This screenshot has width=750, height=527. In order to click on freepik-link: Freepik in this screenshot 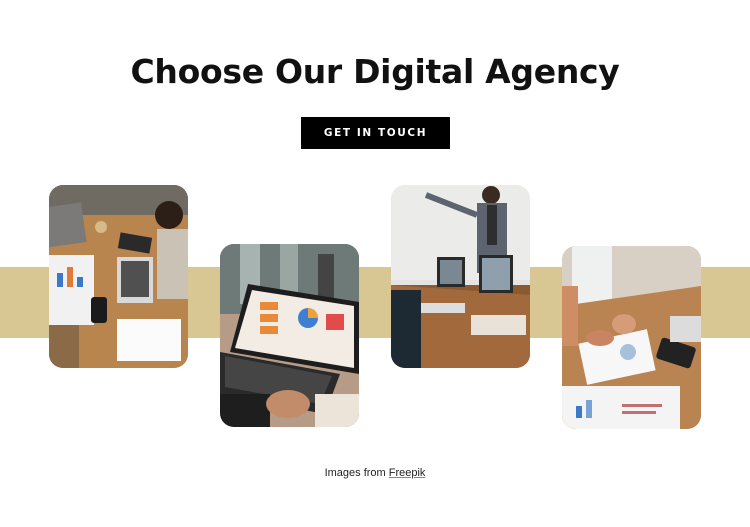, I will do `click(407, 473)`.